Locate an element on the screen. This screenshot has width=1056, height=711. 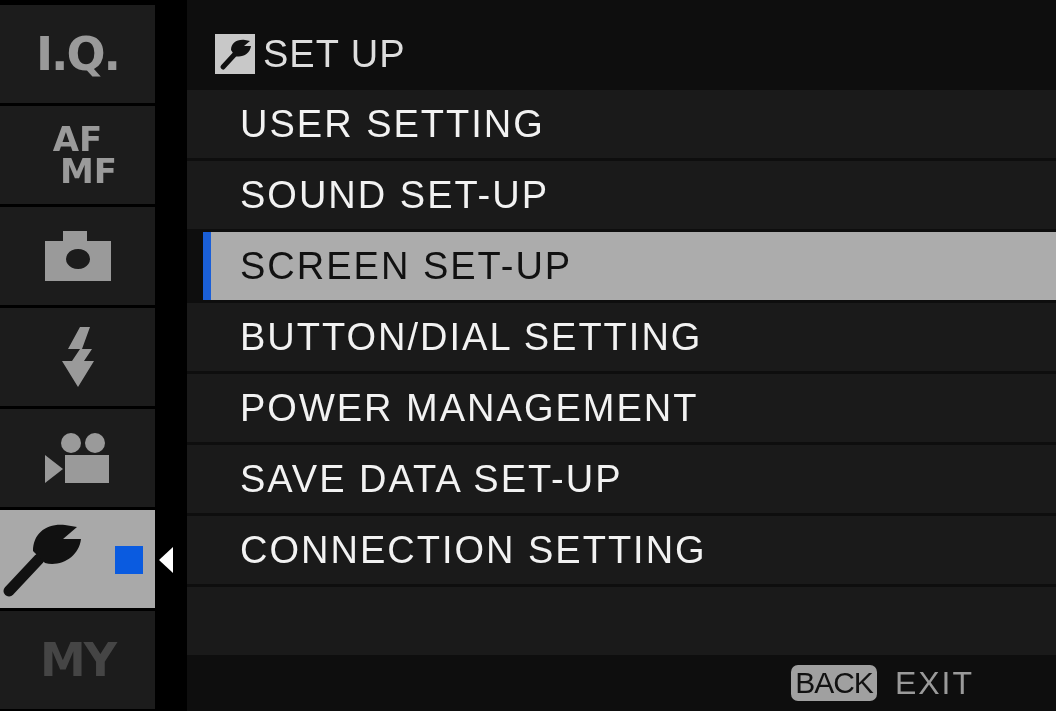
menu-title: SET UP is located at coordinates (334, 54).